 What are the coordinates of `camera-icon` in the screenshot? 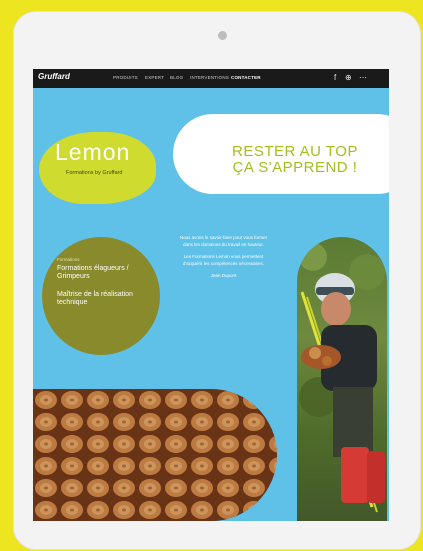 It's located at (222, 35).